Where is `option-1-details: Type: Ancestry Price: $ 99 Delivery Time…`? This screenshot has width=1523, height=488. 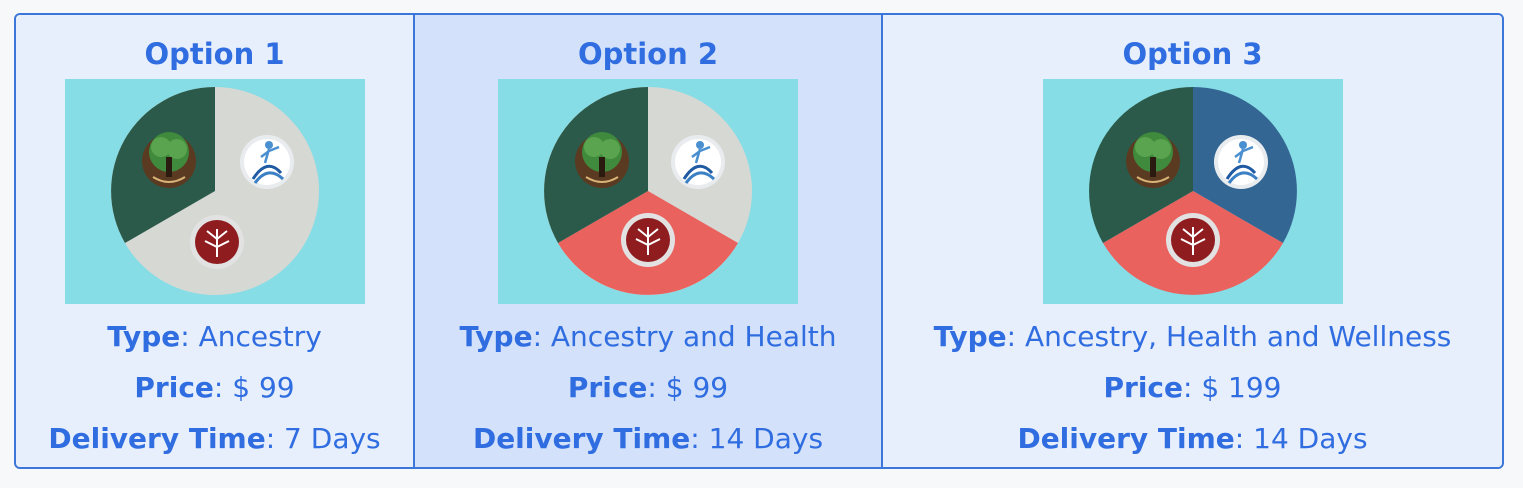 option-1-details: Type: Ancestry Price: $ 99 Delivery Time… is located at coordinates (214, 387).